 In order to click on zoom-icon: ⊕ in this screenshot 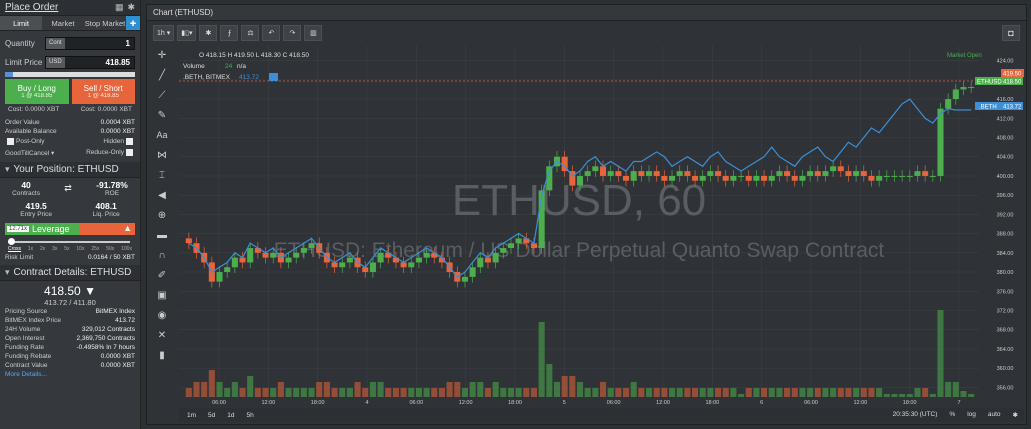, I will do `click(162, 215)`.